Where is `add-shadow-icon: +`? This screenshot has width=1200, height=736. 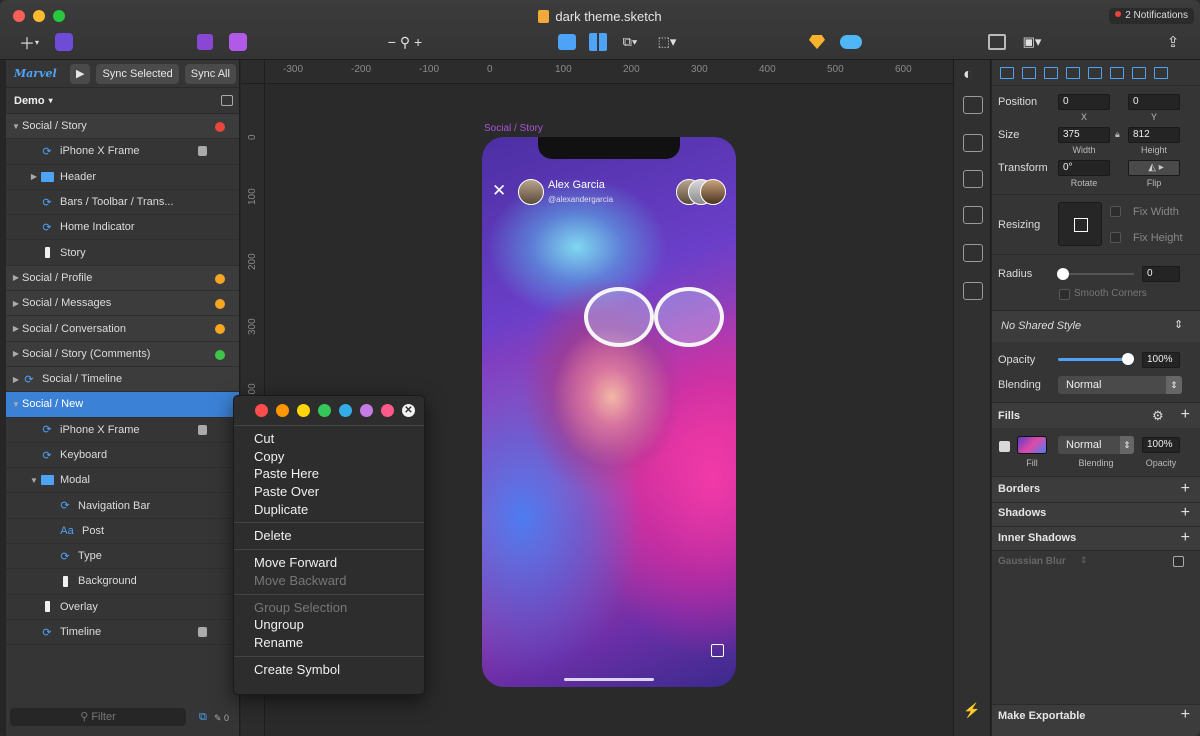 add-shadow-icon: + is located at coordinates (1185, 513).